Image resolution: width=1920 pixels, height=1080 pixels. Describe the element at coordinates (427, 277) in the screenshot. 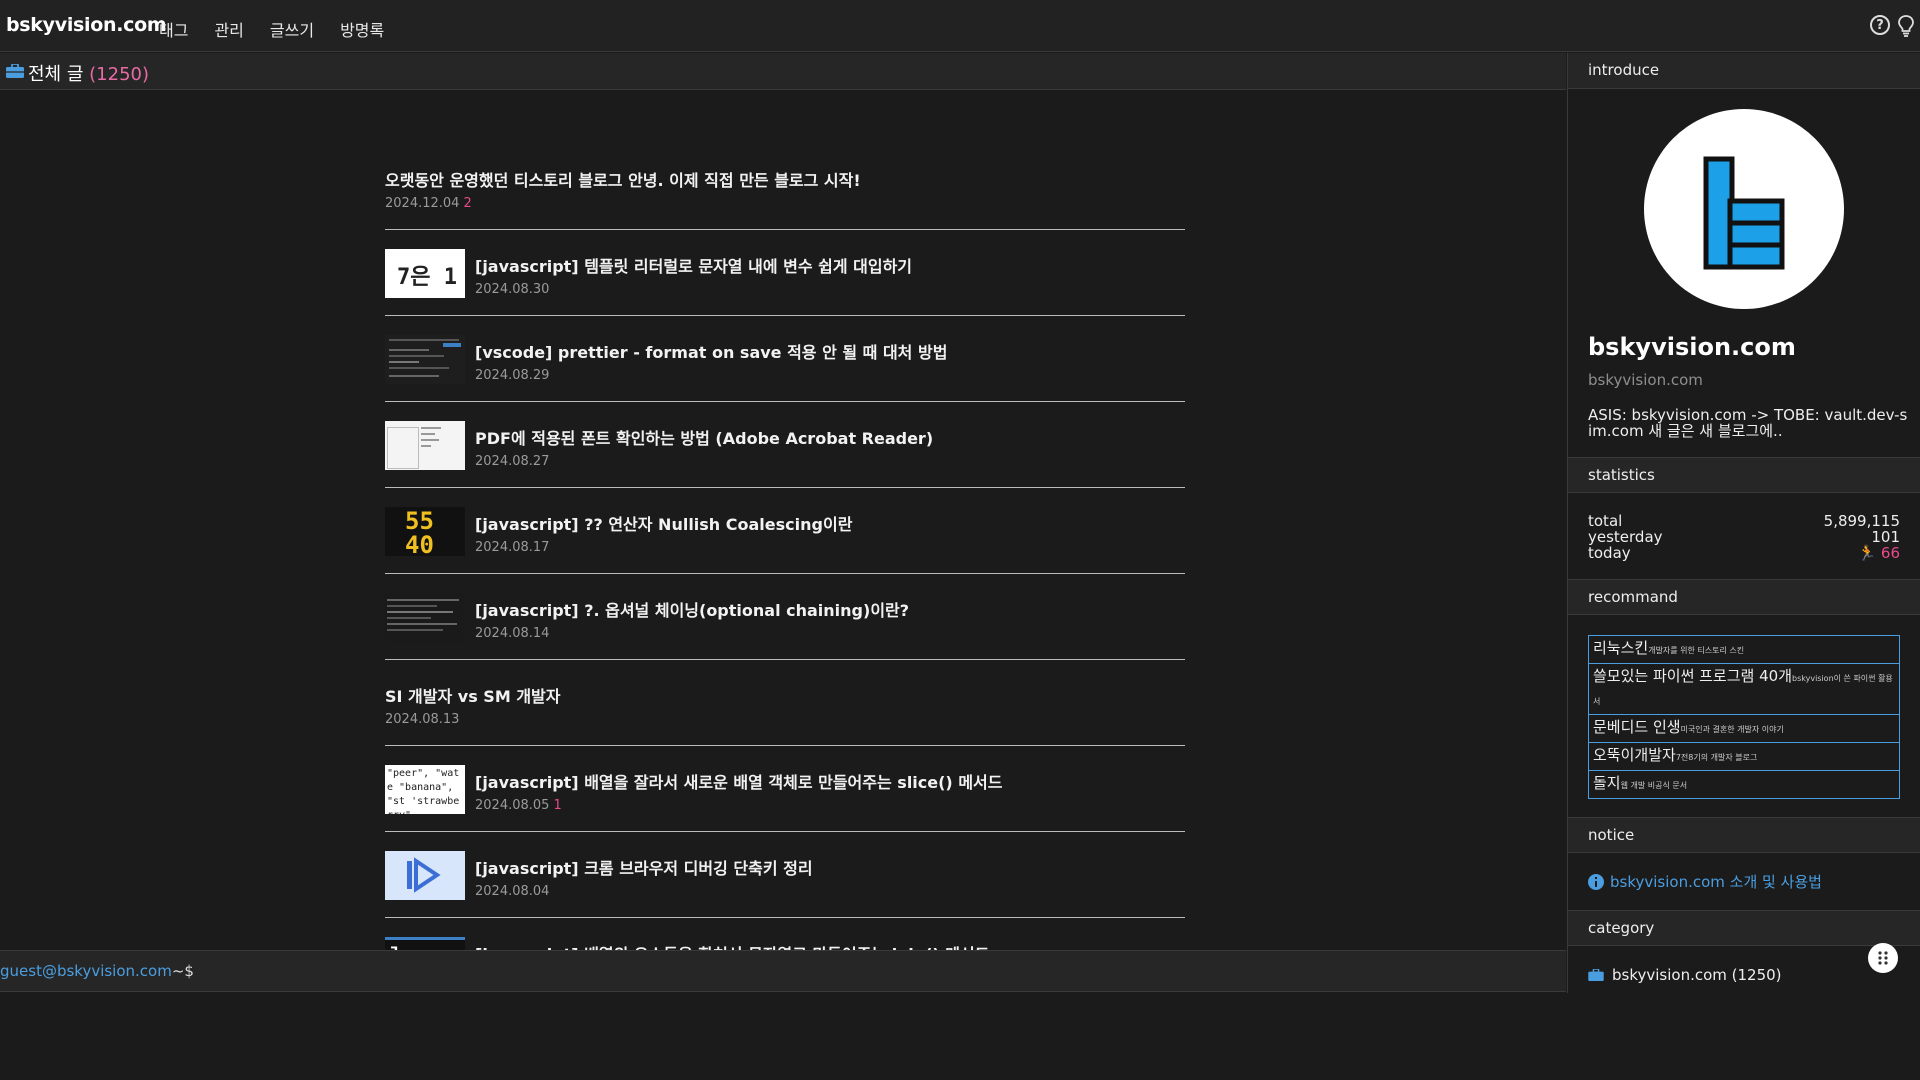

I see `thumbnail-text: 7은 1` at that location.